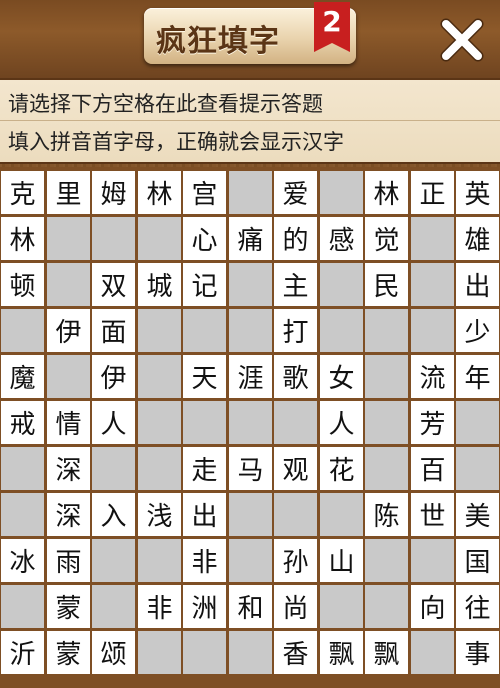 The width and height of the screenshot is (500, 688). What do you see at coordinates (159, 284) in the screenshot?
I see `grid-cell: 城` at bounding box center [159, 284].